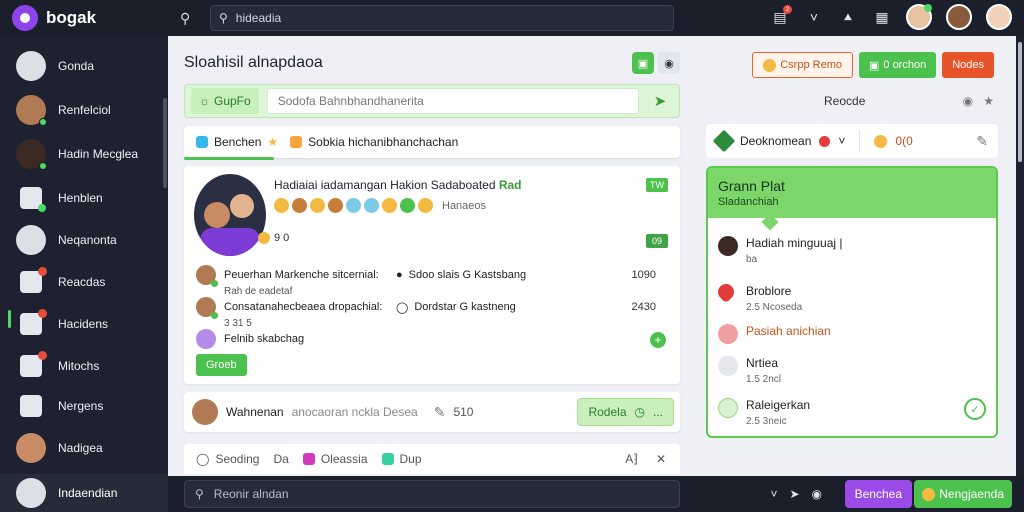 The width and height of the screenshot is (1024, 512). I want to click on composer-tag-button: ☼ GupFo, so click(225, 101).